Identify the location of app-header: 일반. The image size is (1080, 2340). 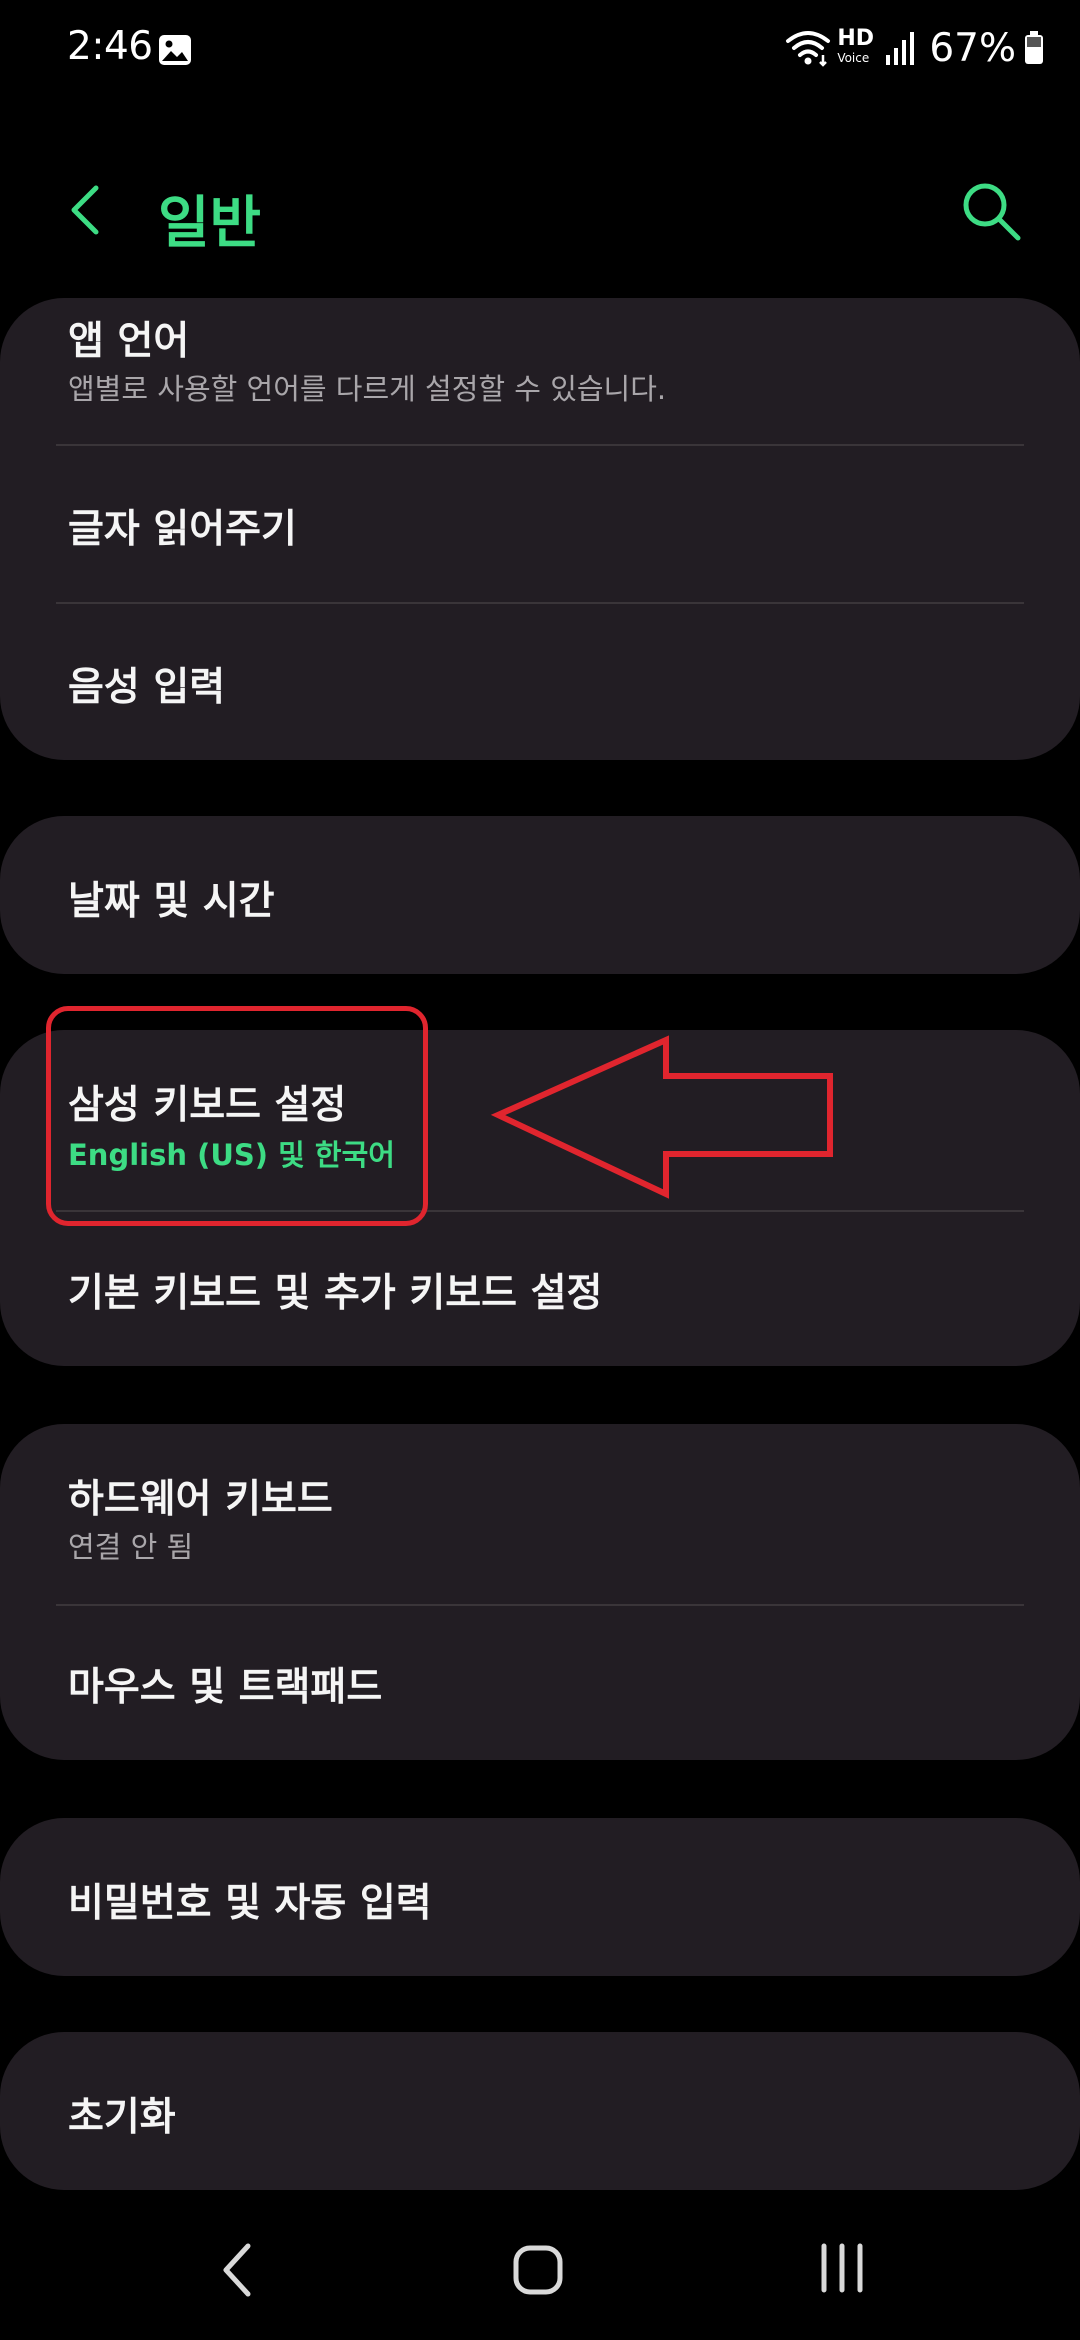
(540, 210).